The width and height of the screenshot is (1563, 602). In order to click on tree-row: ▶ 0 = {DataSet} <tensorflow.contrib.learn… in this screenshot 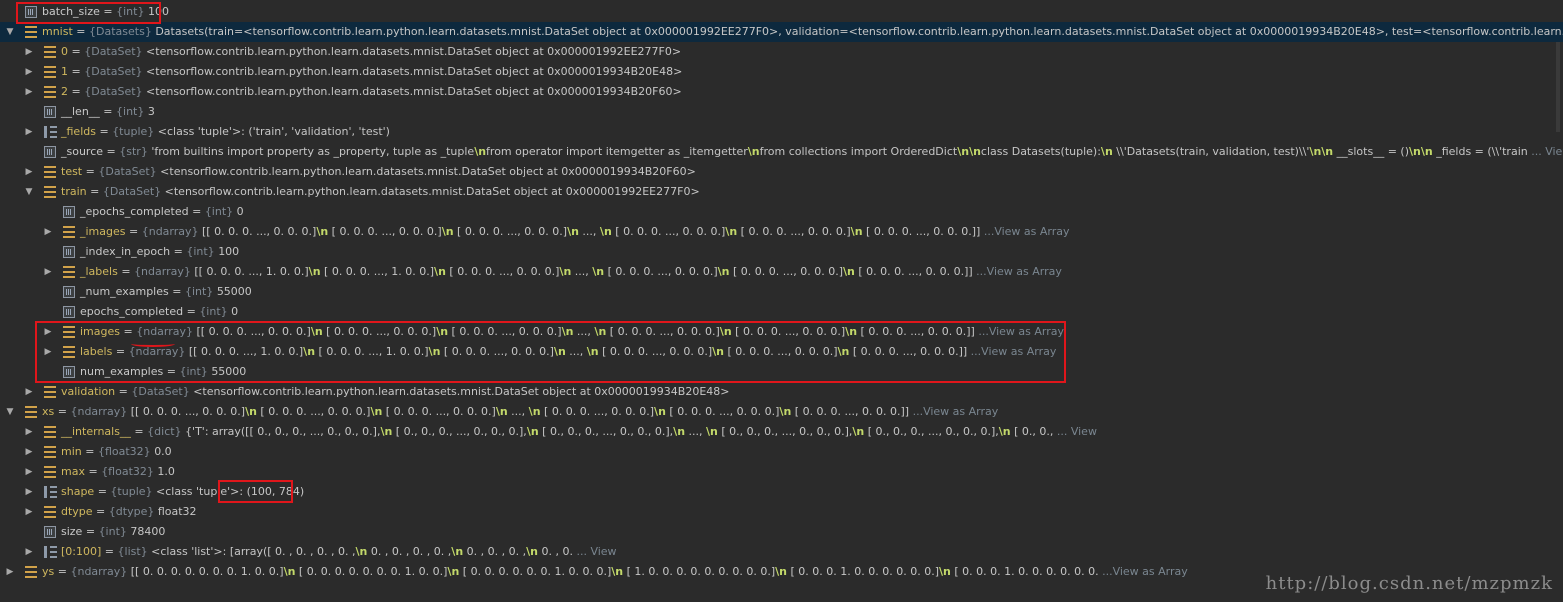, I will do `click(781, 52)`.